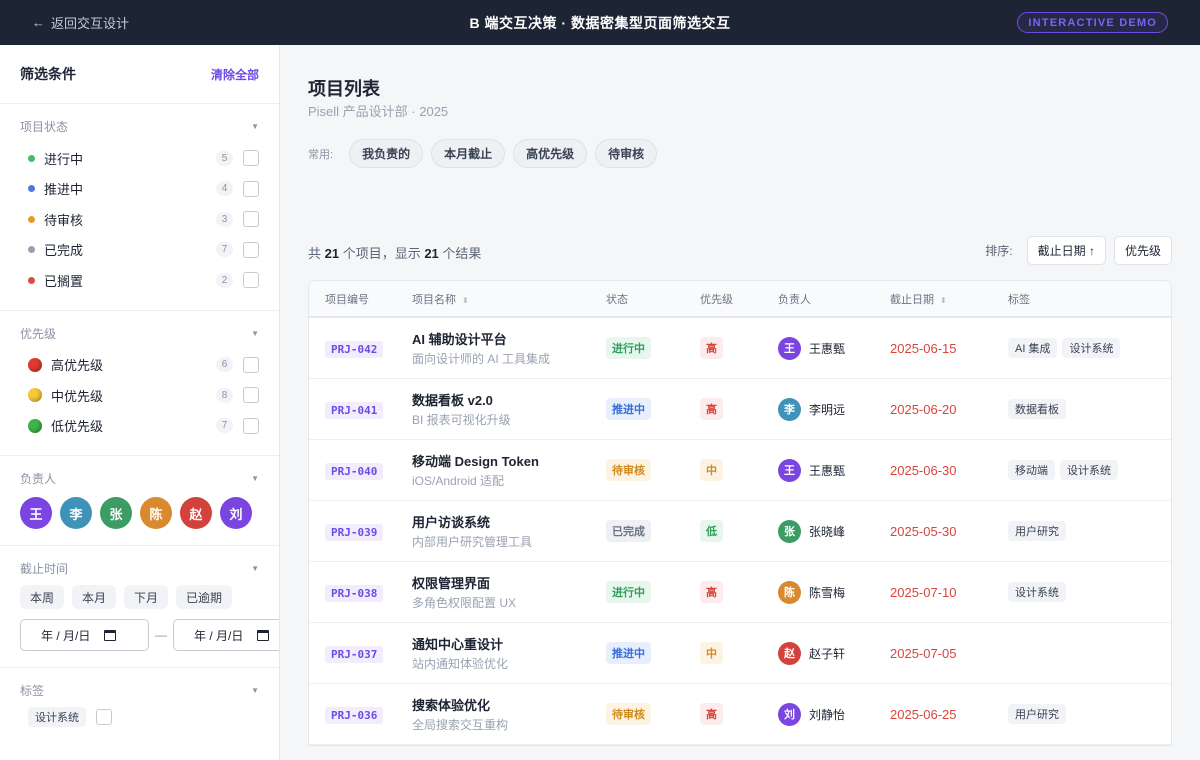  What do you see at coordinates (156, 513) in the screenshot?
I see `owner-avatar-button: 陈` at bounding box center [156, 513].